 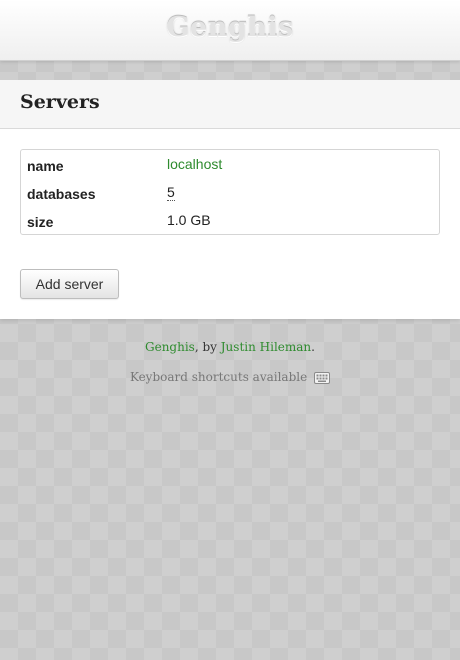 I want to click on server-name-label: name, so click(x=45, y=166).